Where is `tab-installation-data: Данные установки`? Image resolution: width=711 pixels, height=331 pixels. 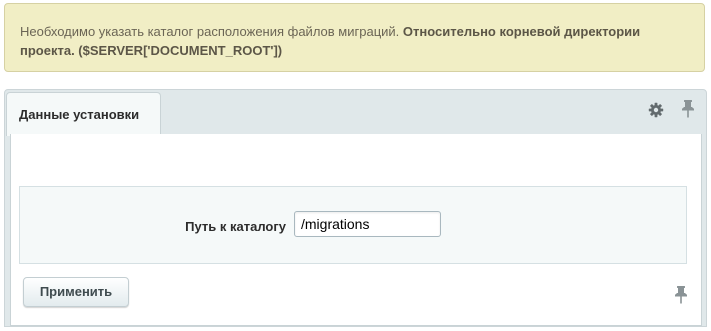 tab-installation-data: Данные установки is located at coordinates (83, 114).